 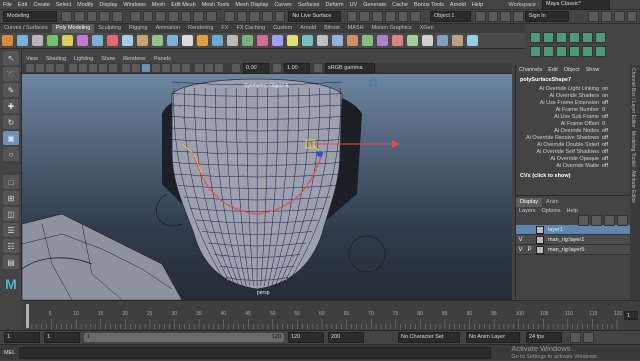 I want to click on viewport-menu-item: Show, so click(x=108, y=59).